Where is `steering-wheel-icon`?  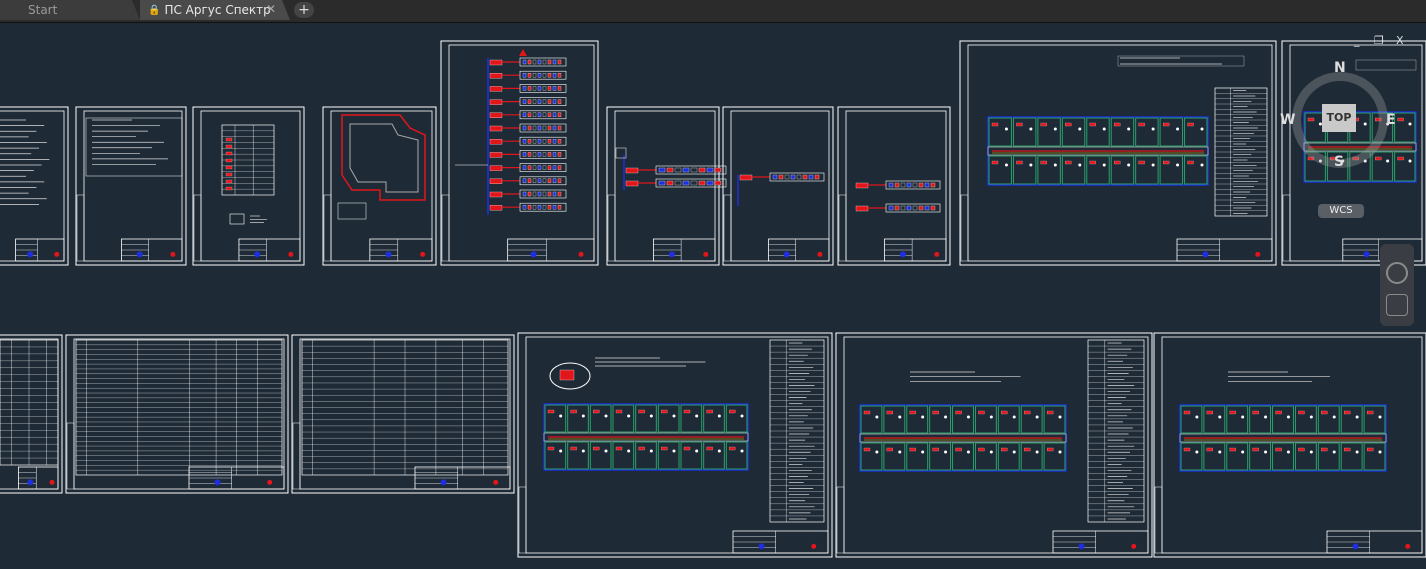 steering-wheel-icon is located at coordinates (1397, 273).